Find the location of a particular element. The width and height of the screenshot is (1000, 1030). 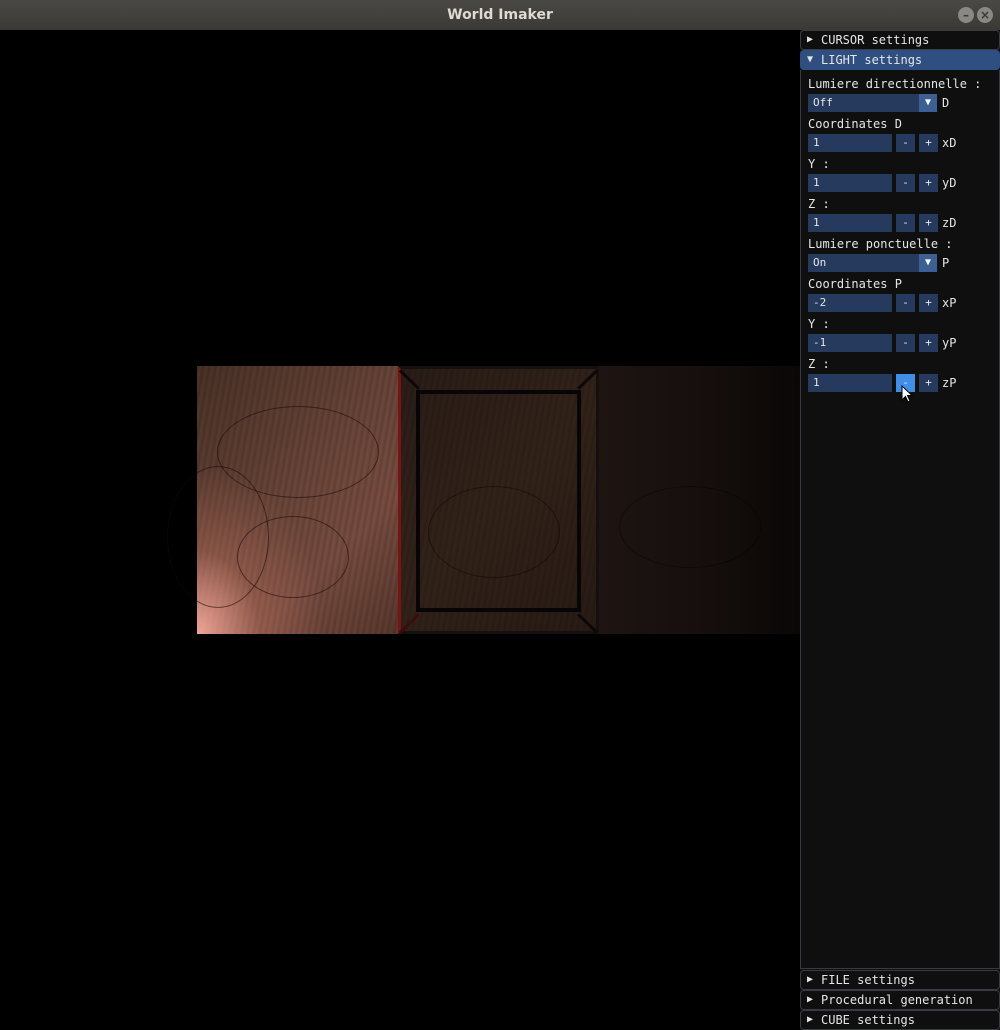

combo-value: Off is located at coordinates (823, 102).